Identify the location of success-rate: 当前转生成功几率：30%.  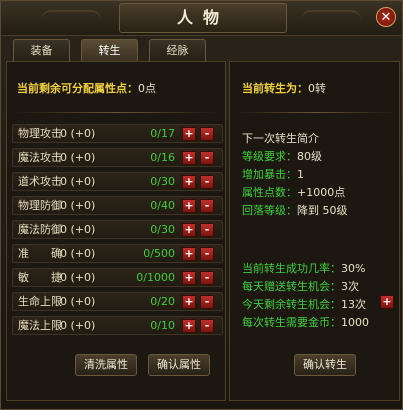
(303, 268).